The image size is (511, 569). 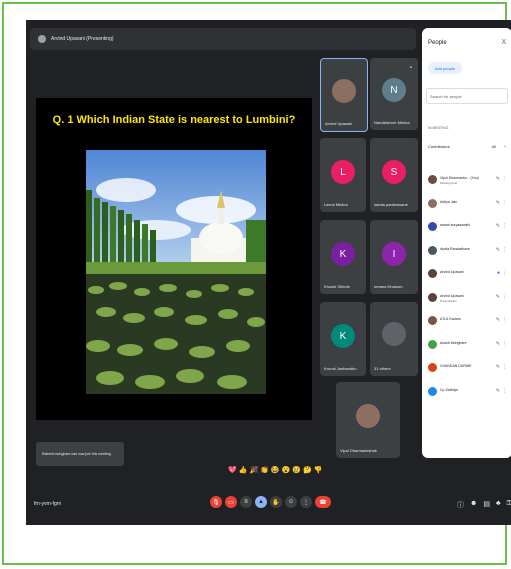 What do you see at coordinates (468, 184) in the screenshot?
I see `list-item: Vipul Dharmanks... (You) Meeting host ✎ ⋮` at bounding box center [468, 184].